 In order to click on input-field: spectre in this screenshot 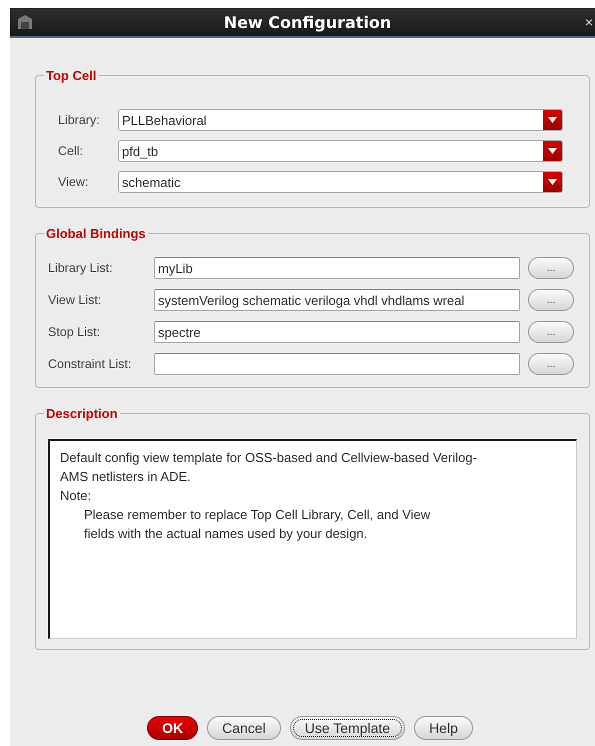, I will do `click(337, 332)`.